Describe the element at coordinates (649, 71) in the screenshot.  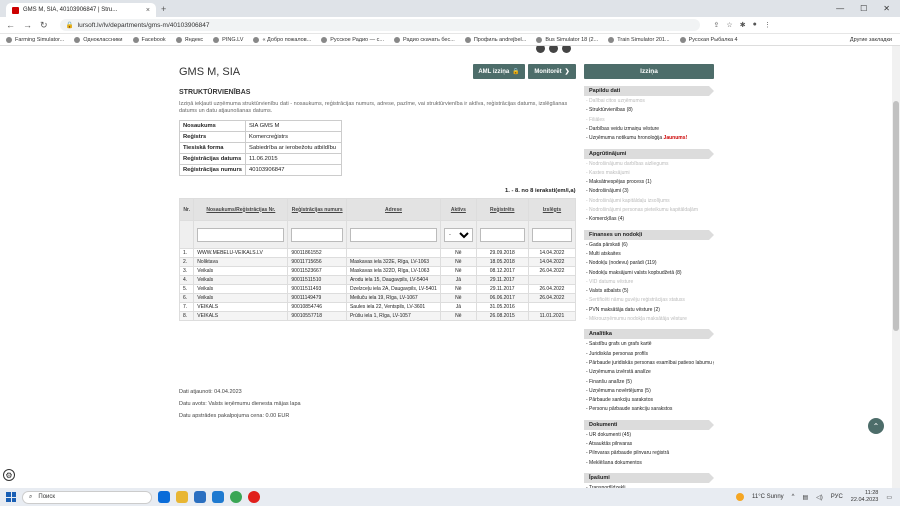
I see `izzina-button: Izziņa` at that location.